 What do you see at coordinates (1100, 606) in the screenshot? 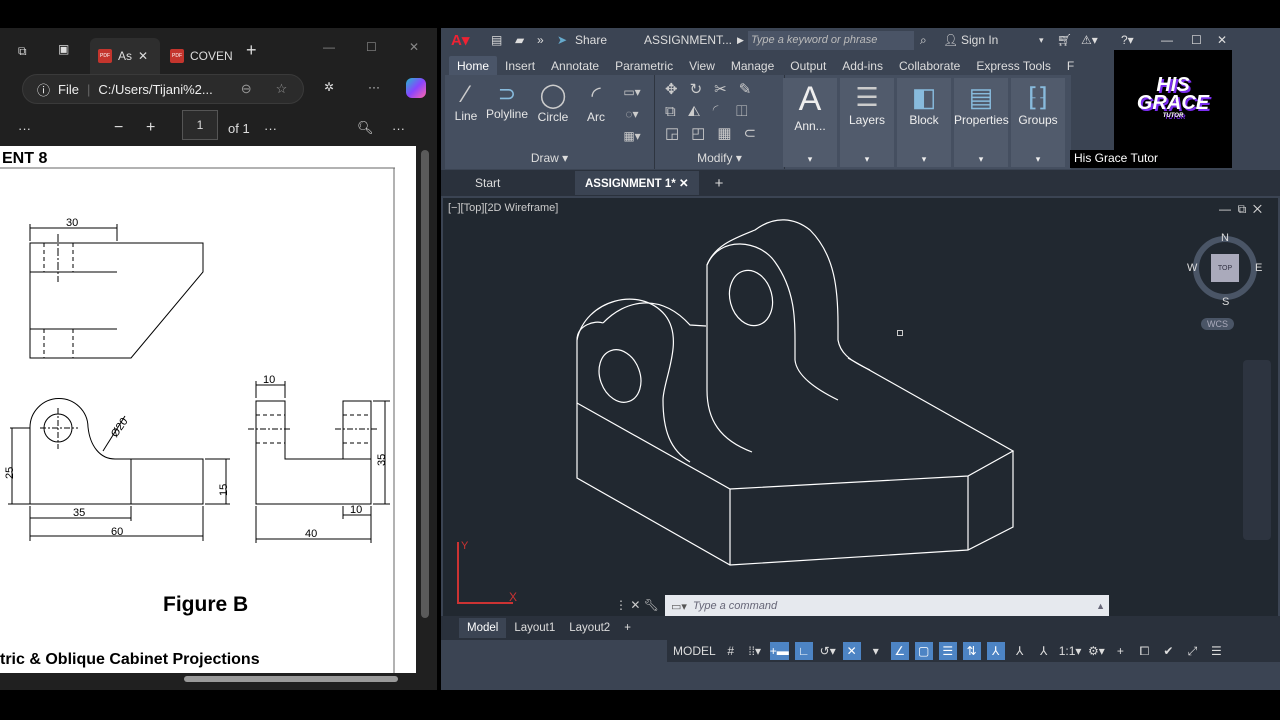
I see `expand-history-icon: ▲` at bounding box center [1100, 606].